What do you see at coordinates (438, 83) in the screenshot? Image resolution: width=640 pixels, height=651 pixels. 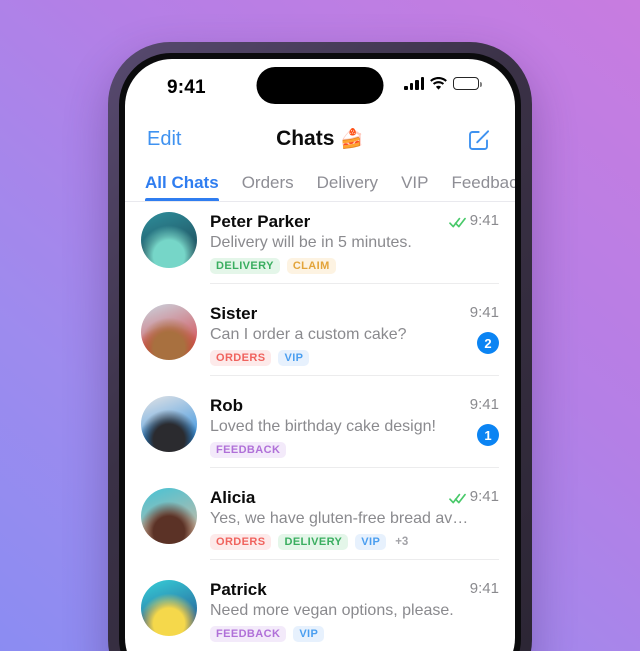 I see `wifi-icon` at bounding box center [438, 83].